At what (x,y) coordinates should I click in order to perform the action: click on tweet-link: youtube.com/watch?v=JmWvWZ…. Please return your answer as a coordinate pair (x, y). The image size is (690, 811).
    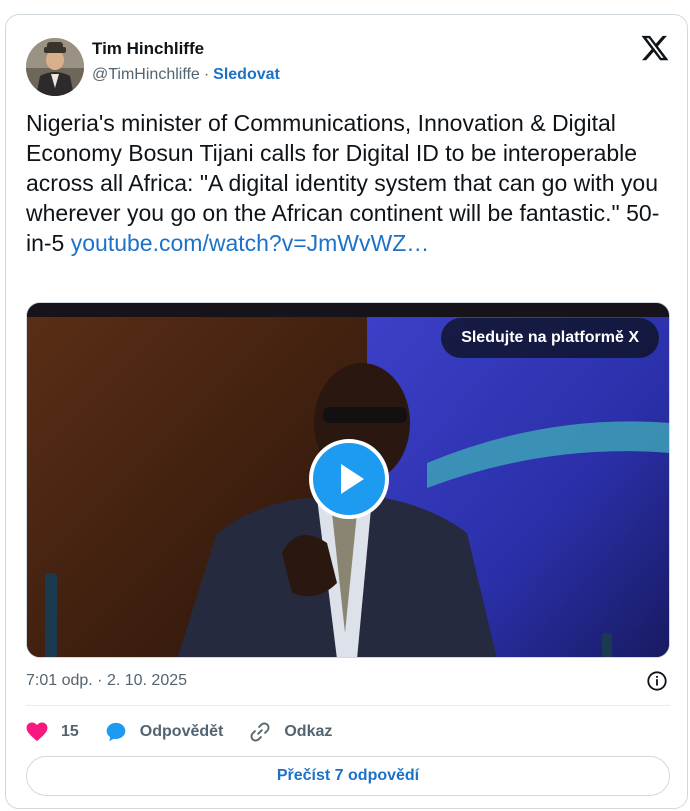
    Looking at the image, I should click on (250, 243).